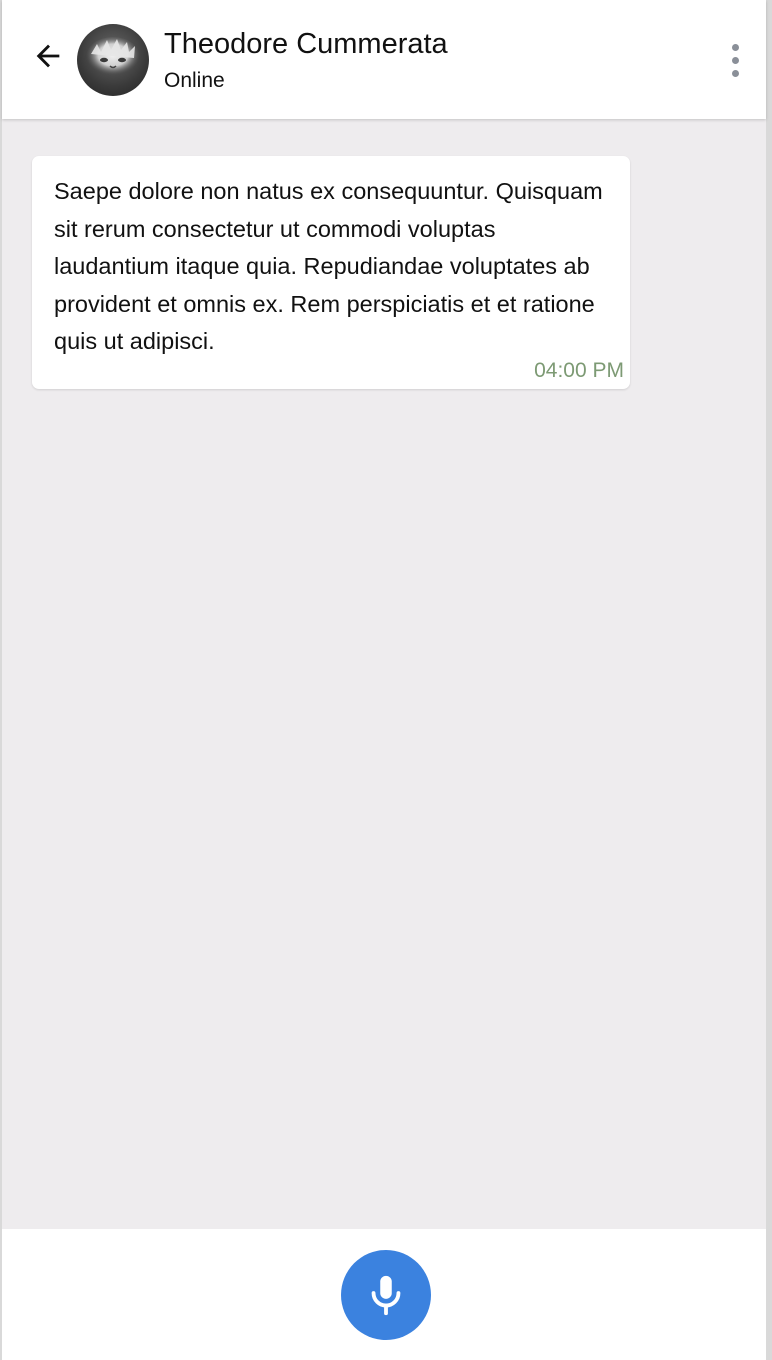 The width and height of the screenshot is (772, 1360). I want to click on chat-header: Theodore Cummerata Online, so click(384, 59).